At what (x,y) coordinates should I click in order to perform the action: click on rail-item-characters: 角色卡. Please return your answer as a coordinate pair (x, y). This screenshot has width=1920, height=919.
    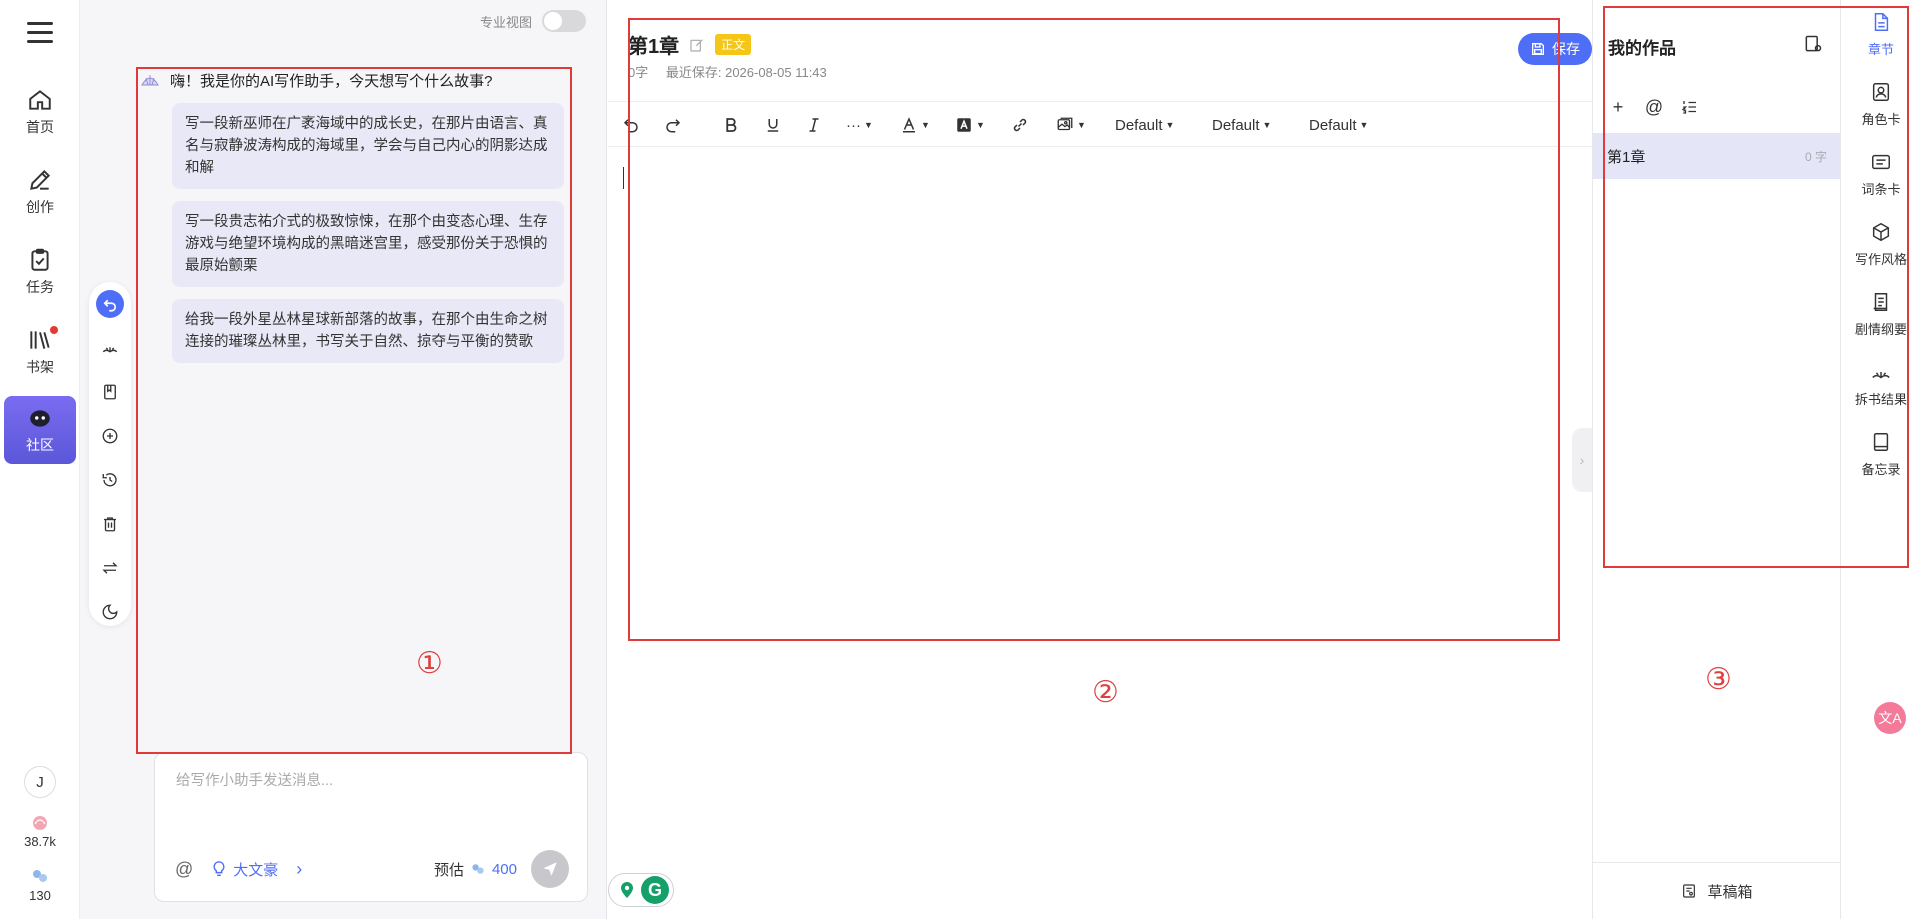
    Looking at the image, I should click on (1880, 104).